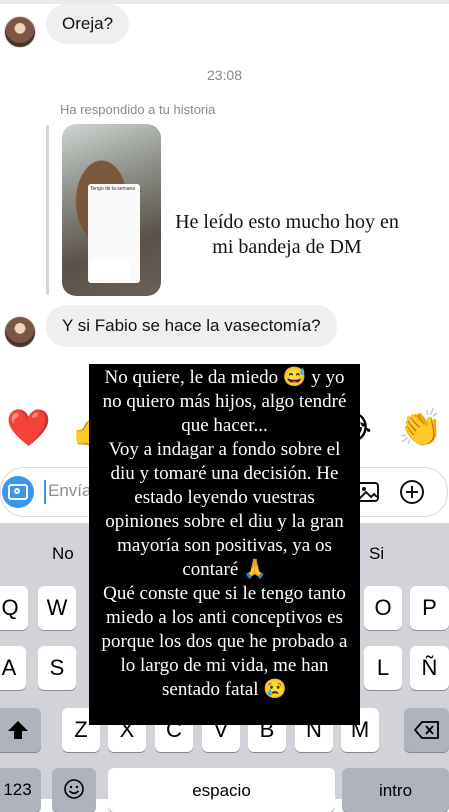 This screenshot has height=812, width=449. Describe the element at coordinates (138, 109) in the screenshot. I see `replied-label: Ha respondido a tu historia` at that location.